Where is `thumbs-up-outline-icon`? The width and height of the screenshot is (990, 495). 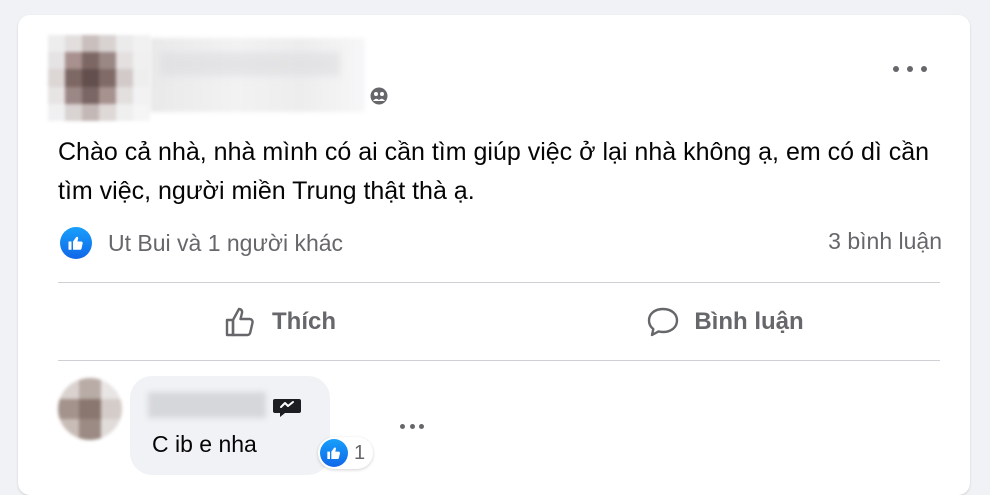 thumbs-up-outline-icon is located at coordinates (239, 322).